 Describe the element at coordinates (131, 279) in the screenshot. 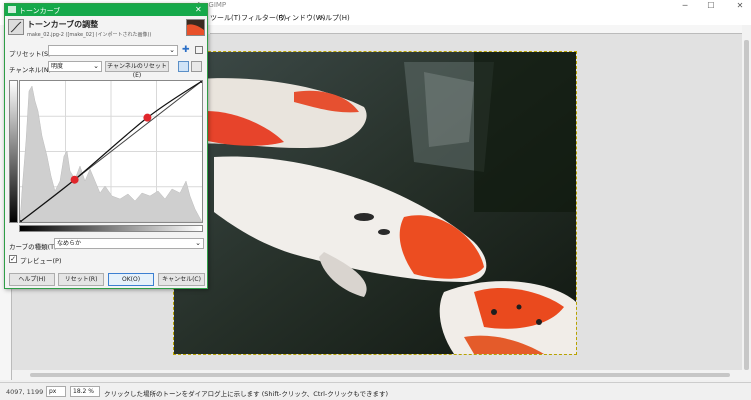

I see `ok-button: OK(O)` at that location.